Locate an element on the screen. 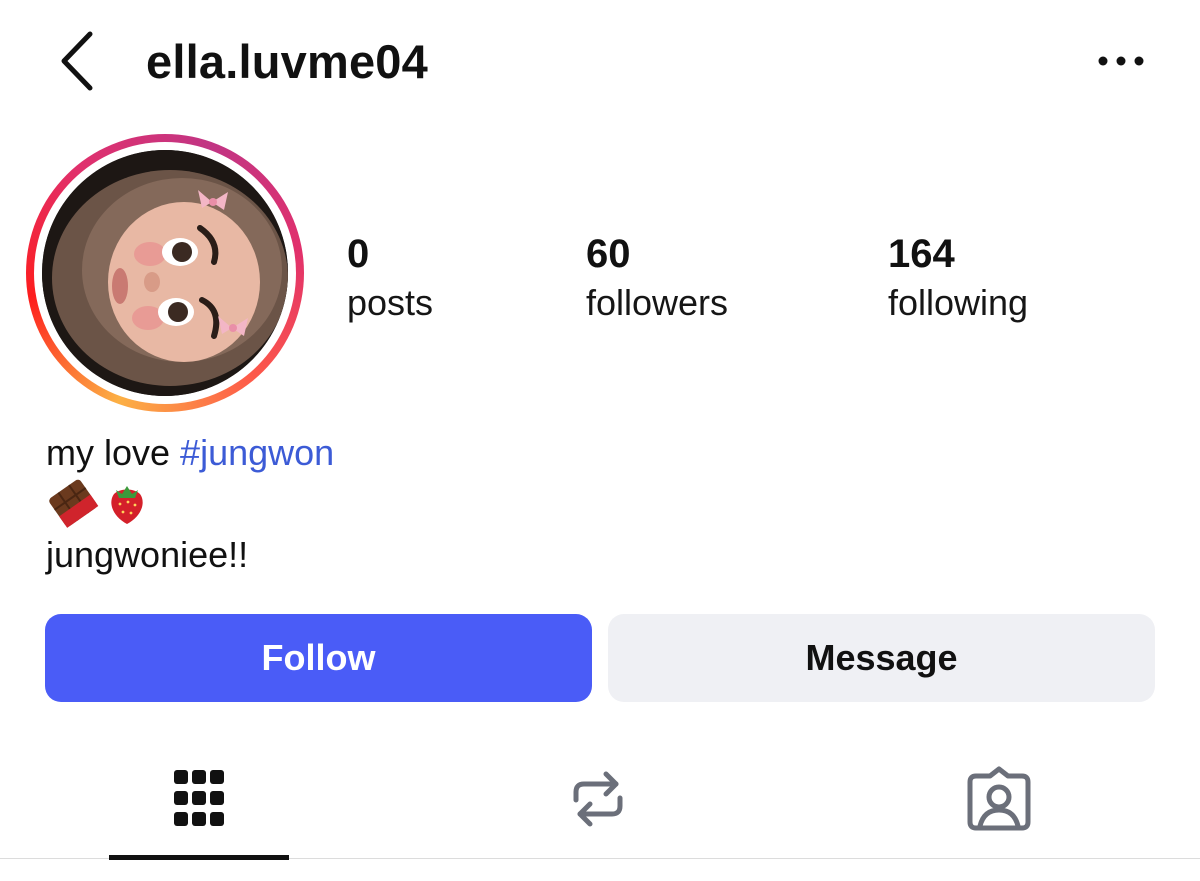 The width and height of the screenshot is (1200, 881). strawberry-icon is located at coordinates (127, 505).